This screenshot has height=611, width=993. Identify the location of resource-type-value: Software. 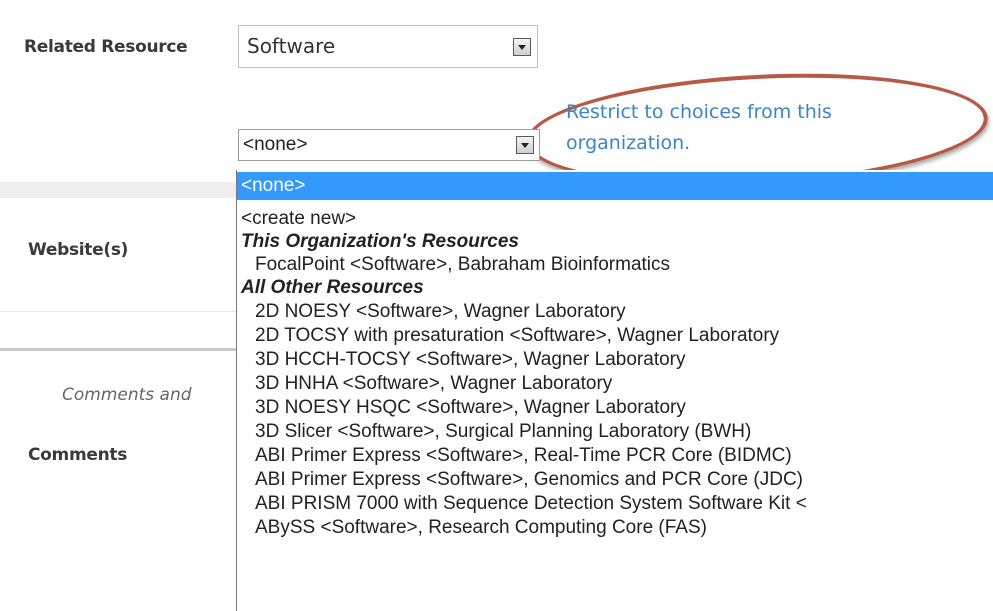
(291, 46).